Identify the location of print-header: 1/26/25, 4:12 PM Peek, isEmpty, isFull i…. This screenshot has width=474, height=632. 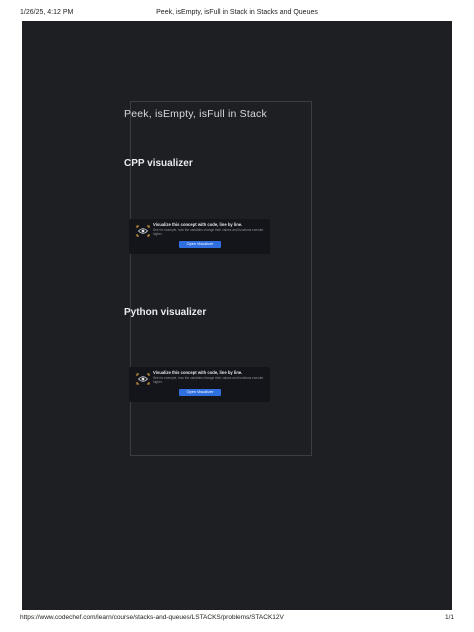
(237, 15).